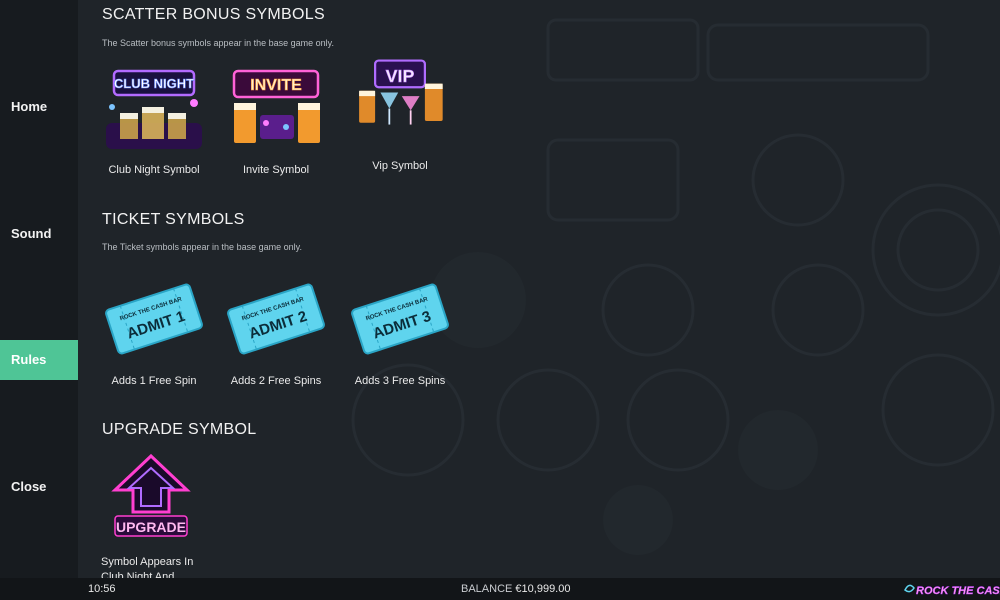 The width and height of the screenshot is (1000, 600). I want to click on upgrade-caption-line-2: Club Night And, so click(138, 574).